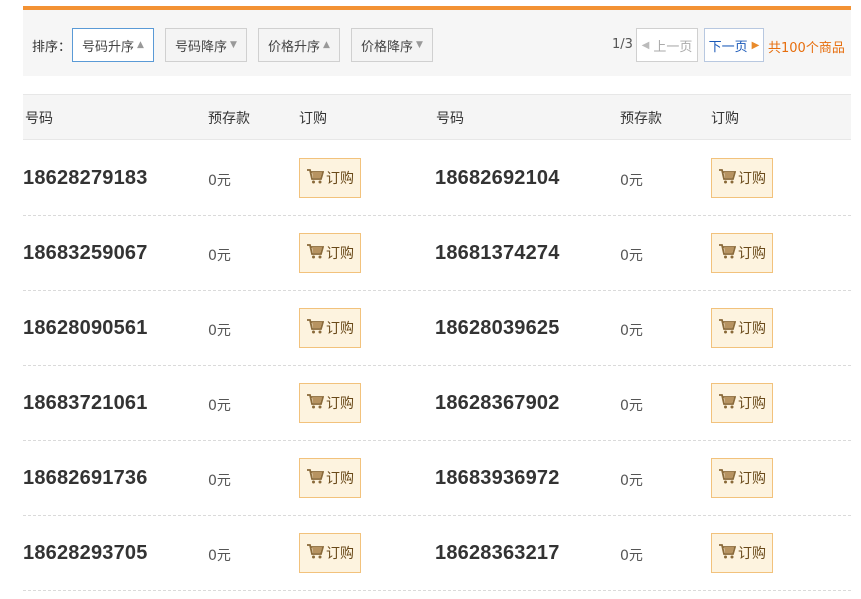 The width and height of the screenshot is (861, 599). I want to click on next-page-button: 下一页 ▶, so click(734, 45).